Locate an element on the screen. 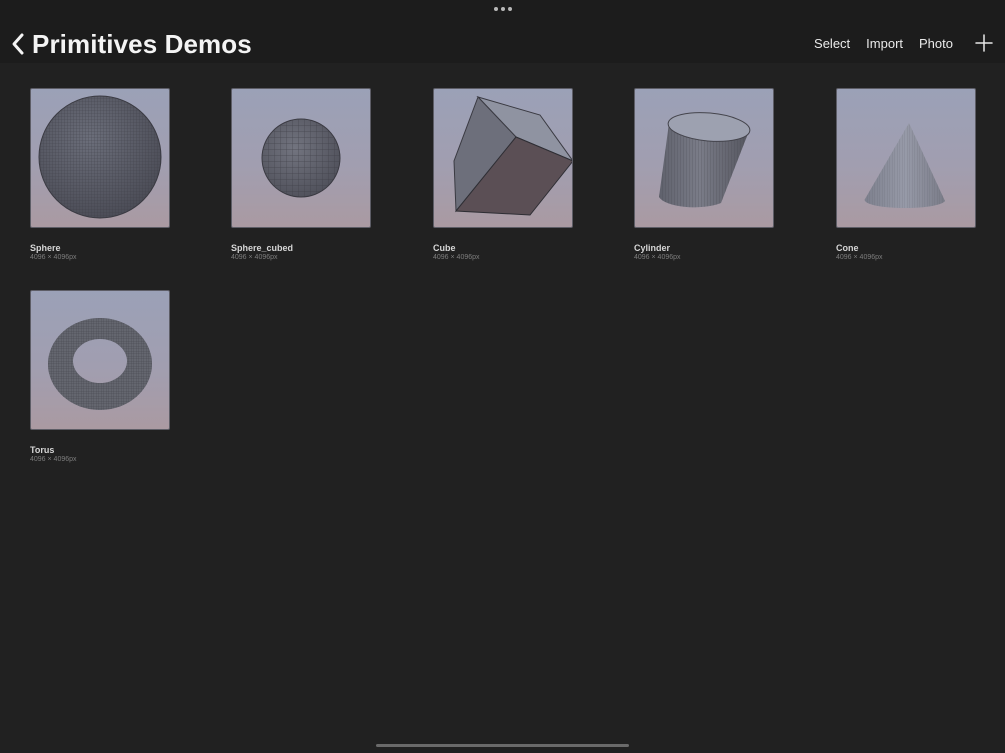 The image size is (1005, 753). cylinder-preview is located at coordinates (705, 160).